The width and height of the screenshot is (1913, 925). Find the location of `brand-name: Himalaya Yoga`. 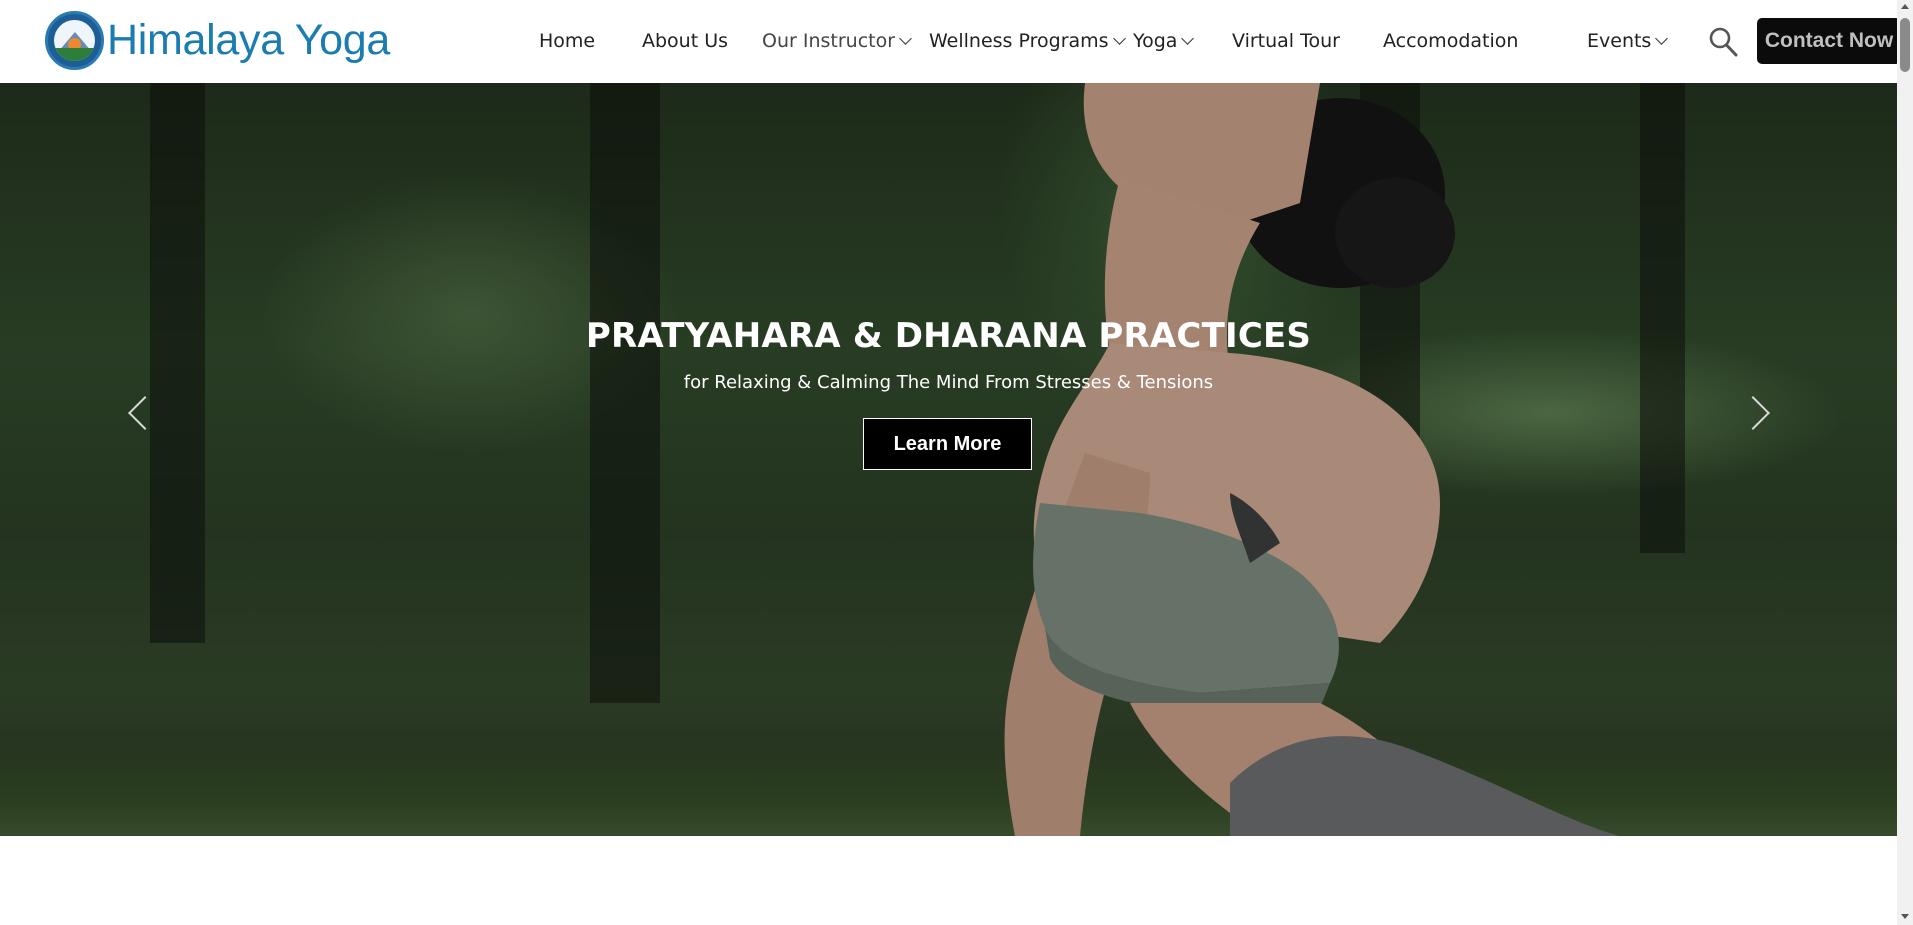

brand-name: Himalaya Yoga is located at coordinates (248, 40).